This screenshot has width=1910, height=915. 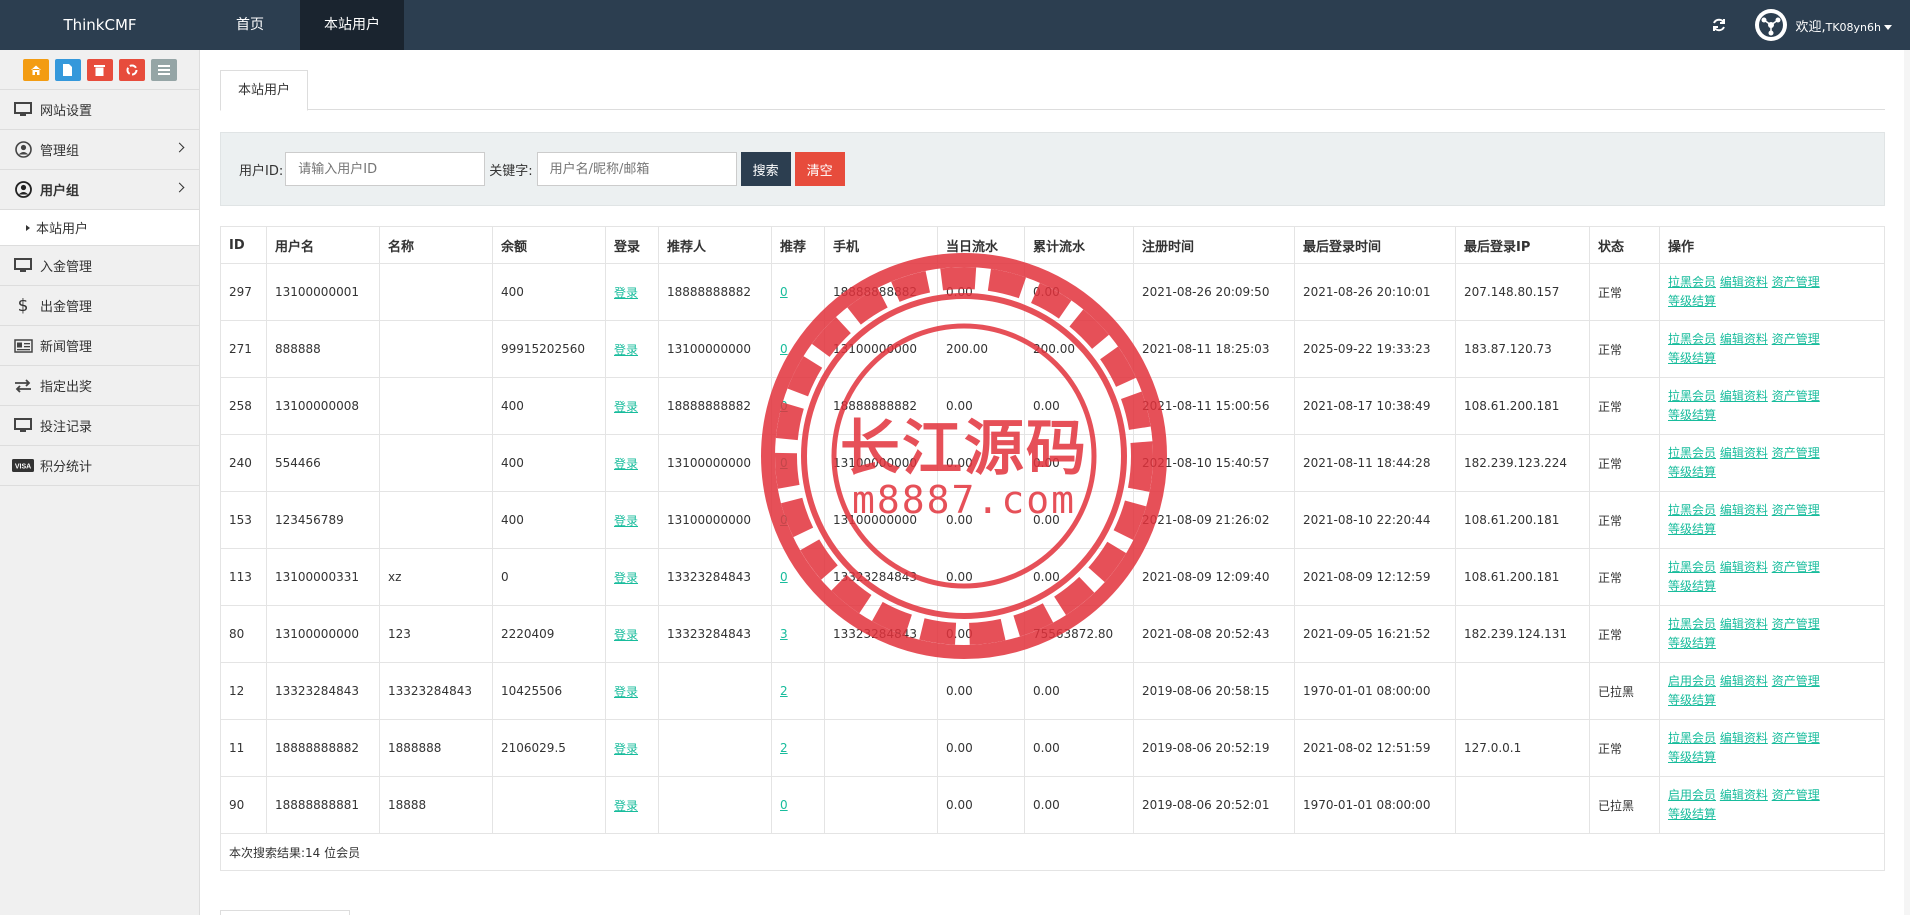 I want to click on cell-name, so click(x=436, y=463).